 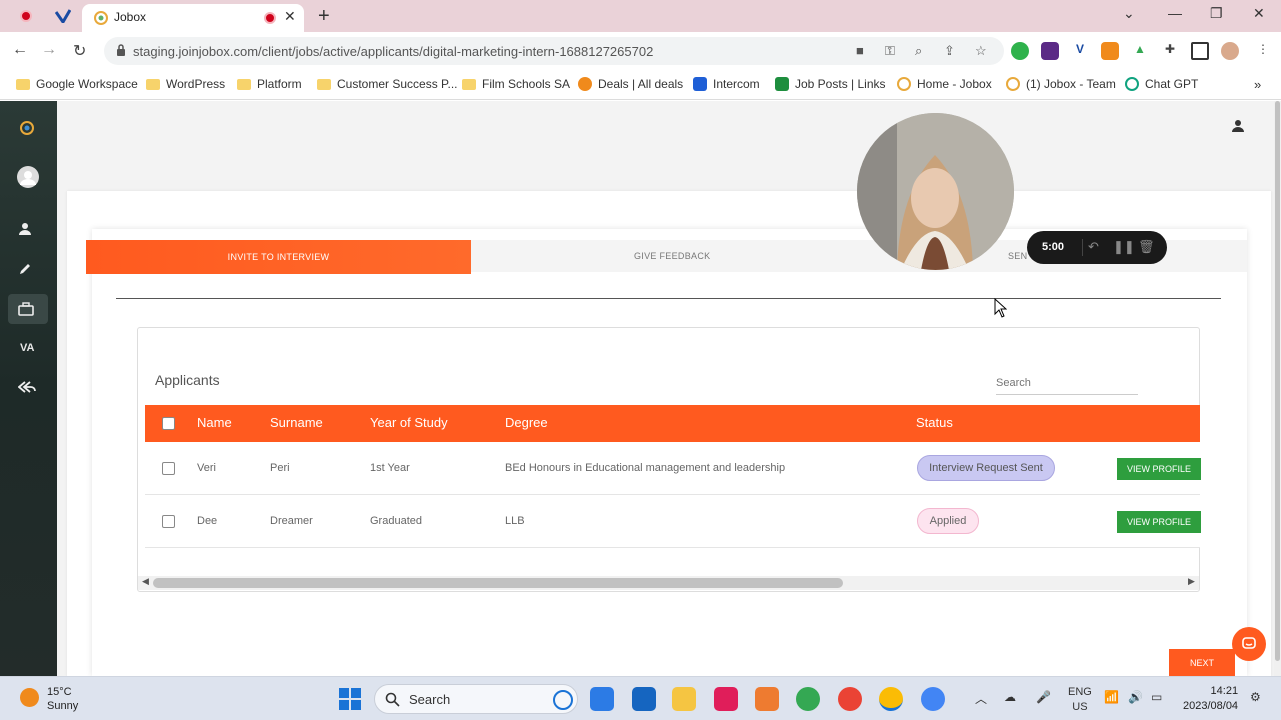 What do you see at coordinates (27, 387) in the screenshot?
I see `reply-all-icon` at bounding box center [27, 387].